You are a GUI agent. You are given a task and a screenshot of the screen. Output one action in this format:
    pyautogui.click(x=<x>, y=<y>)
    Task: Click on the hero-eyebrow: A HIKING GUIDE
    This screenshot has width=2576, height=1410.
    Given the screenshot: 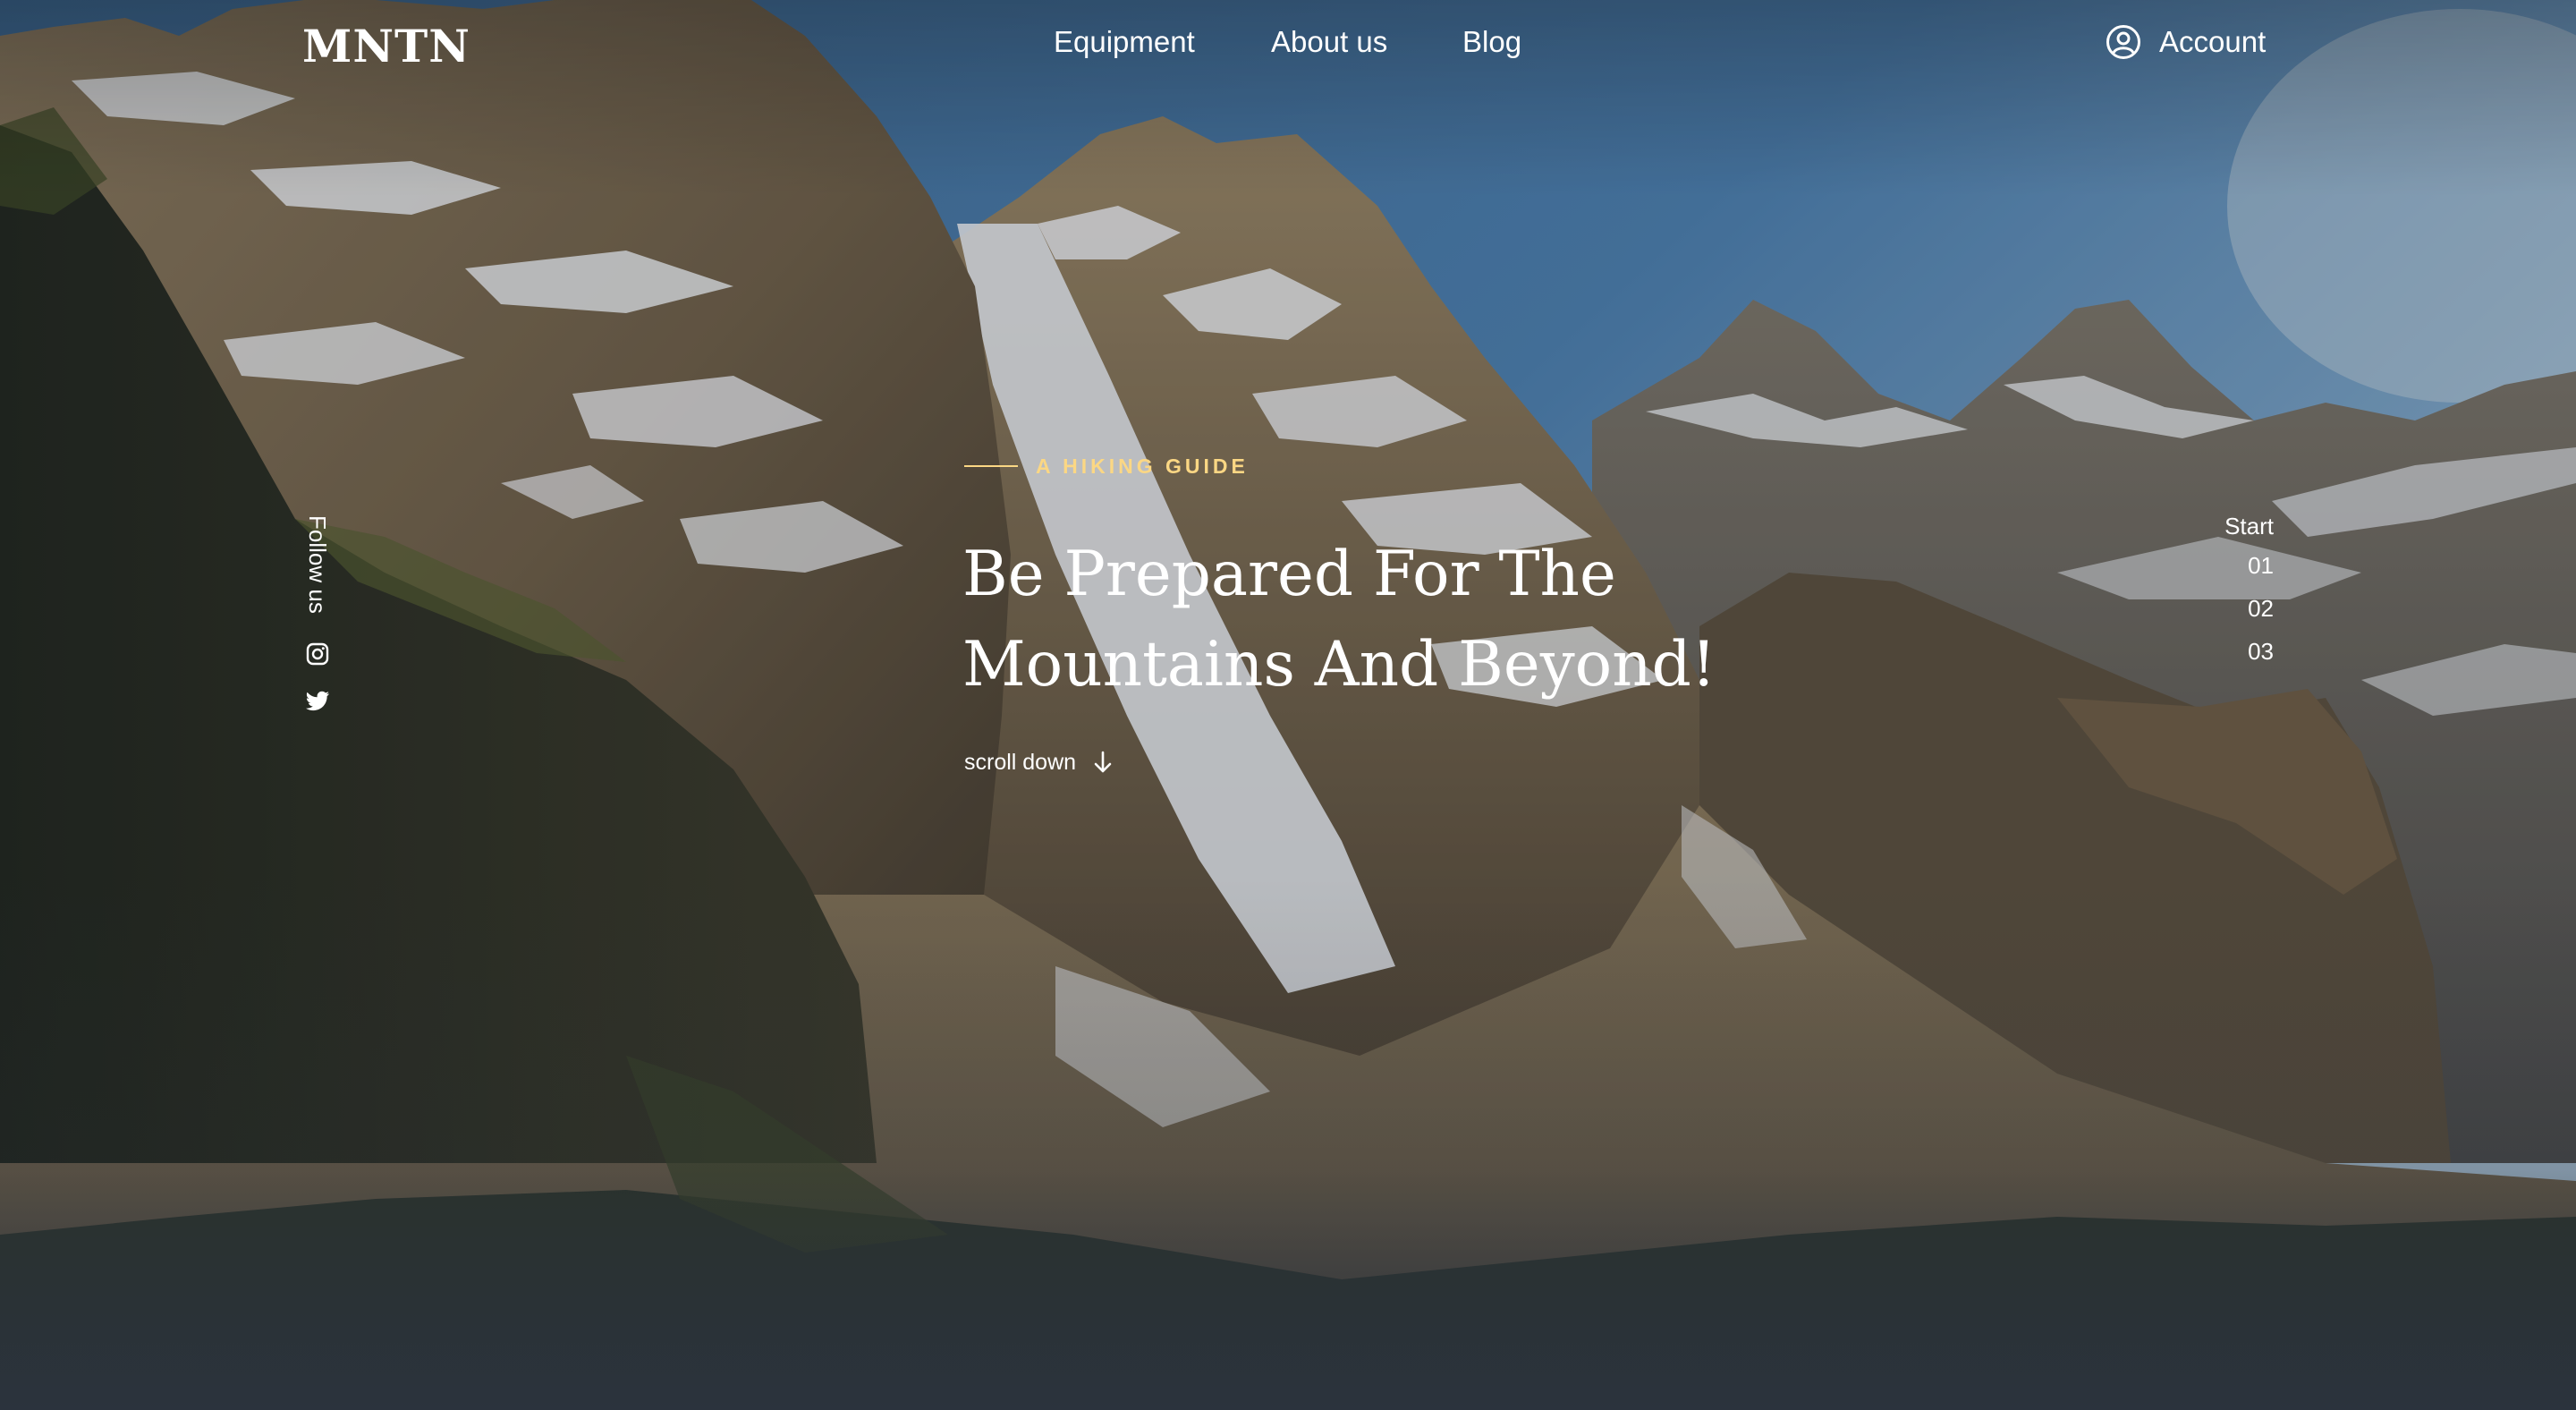 What is the action you would take?
    pyautogui.click(x=1106, y=466)
    